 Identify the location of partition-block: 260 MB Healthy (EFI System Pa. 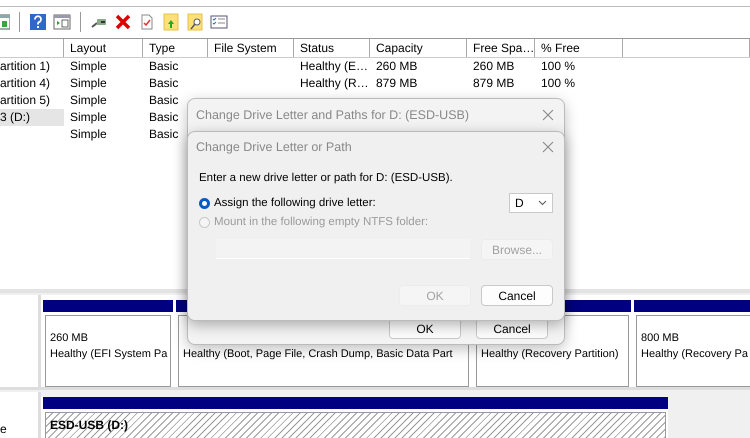
(108, 351).